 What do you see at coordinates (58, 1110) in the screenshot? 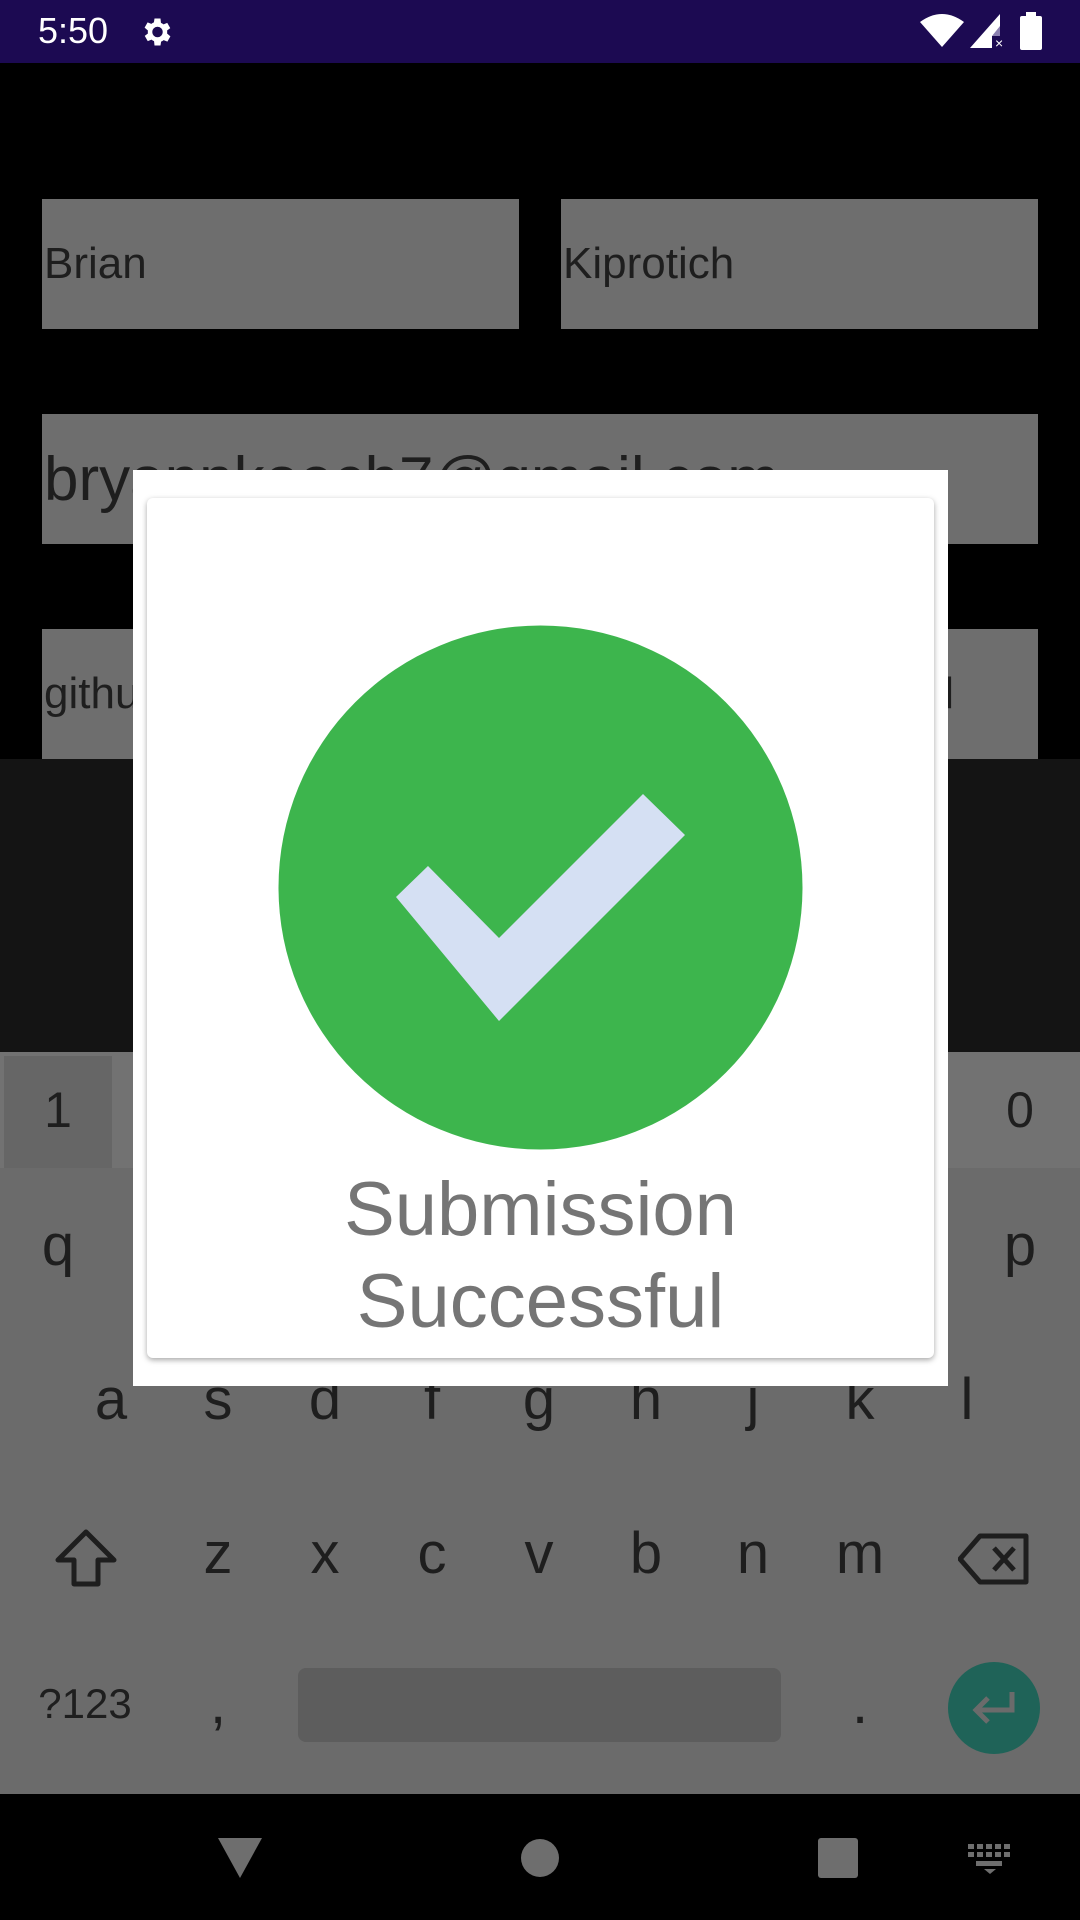
I see `key-1: 1` at bounding box center [58, 1110].